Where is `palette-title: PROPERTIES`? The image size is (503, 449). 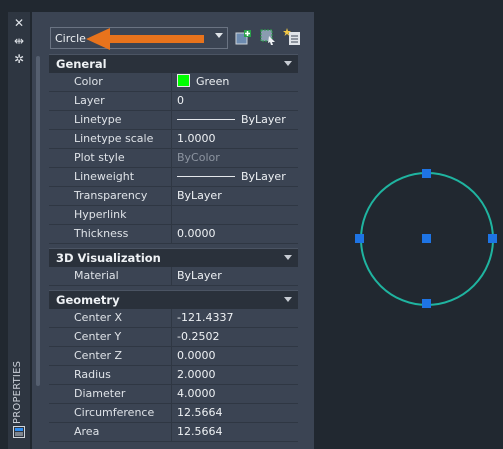
palette-title: PROPERTIES is located at coordinates (17, 392).